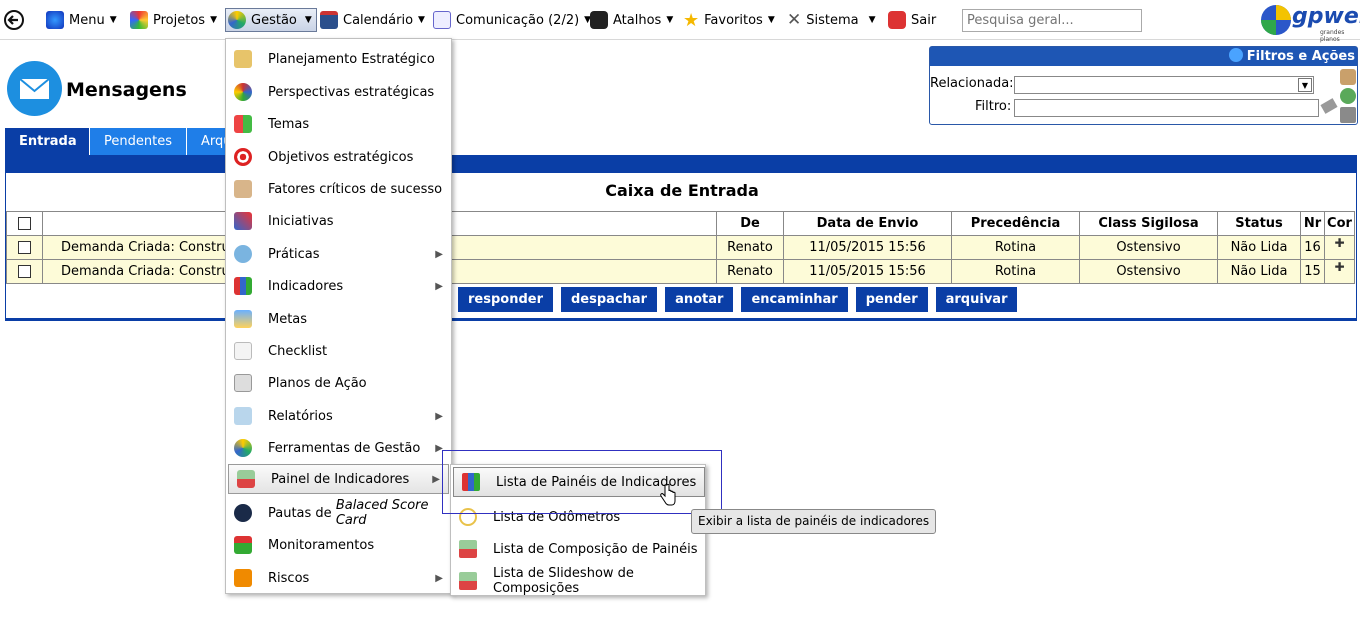 The height and width of the screenshot is (624, 1360). Describe the element at coordinates (609, 299) in the screenshot. I see `despachar-button: despachar` at that location.